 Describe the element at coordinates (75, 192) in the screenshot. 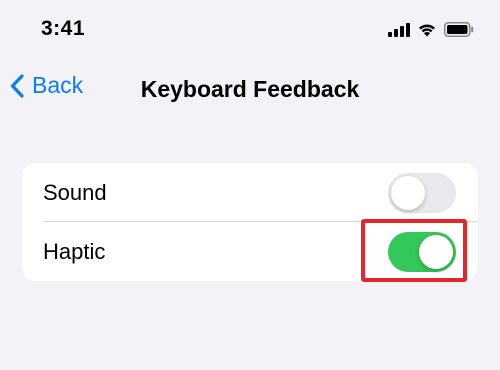

I see `sound-label: Sound` at that location.